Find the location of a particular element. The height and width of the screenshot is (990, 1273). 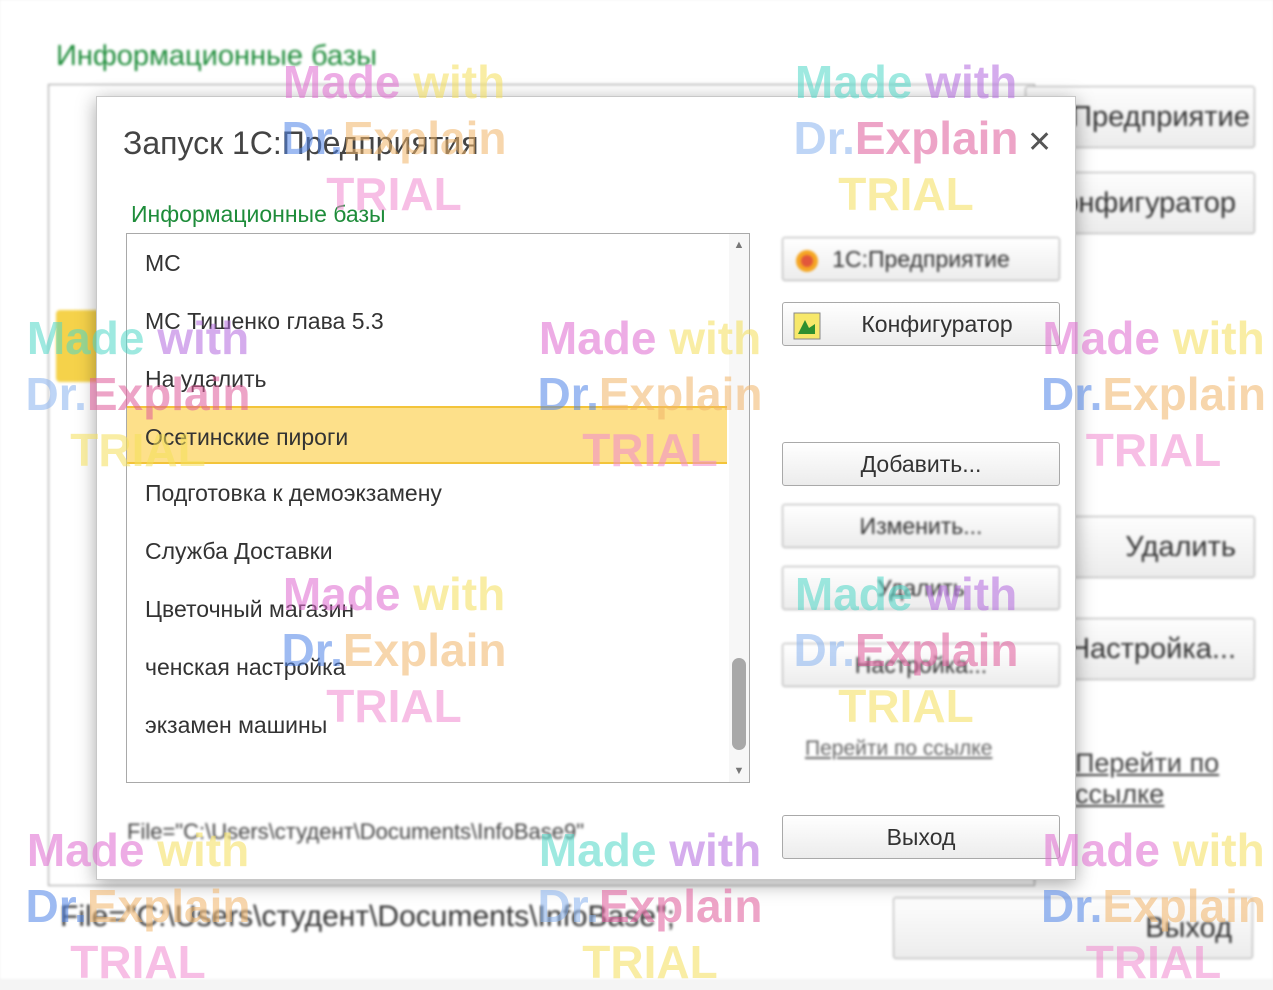

close-icon: ✕ is located at coordinates (1039, 142).